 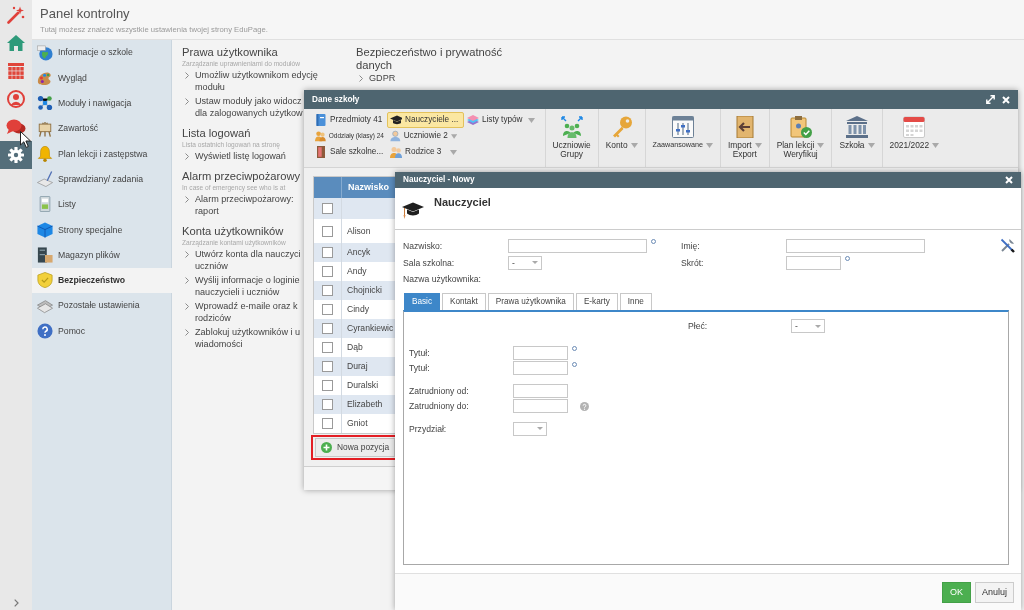 I want to click on home-icon, so click(x=16, y=43).